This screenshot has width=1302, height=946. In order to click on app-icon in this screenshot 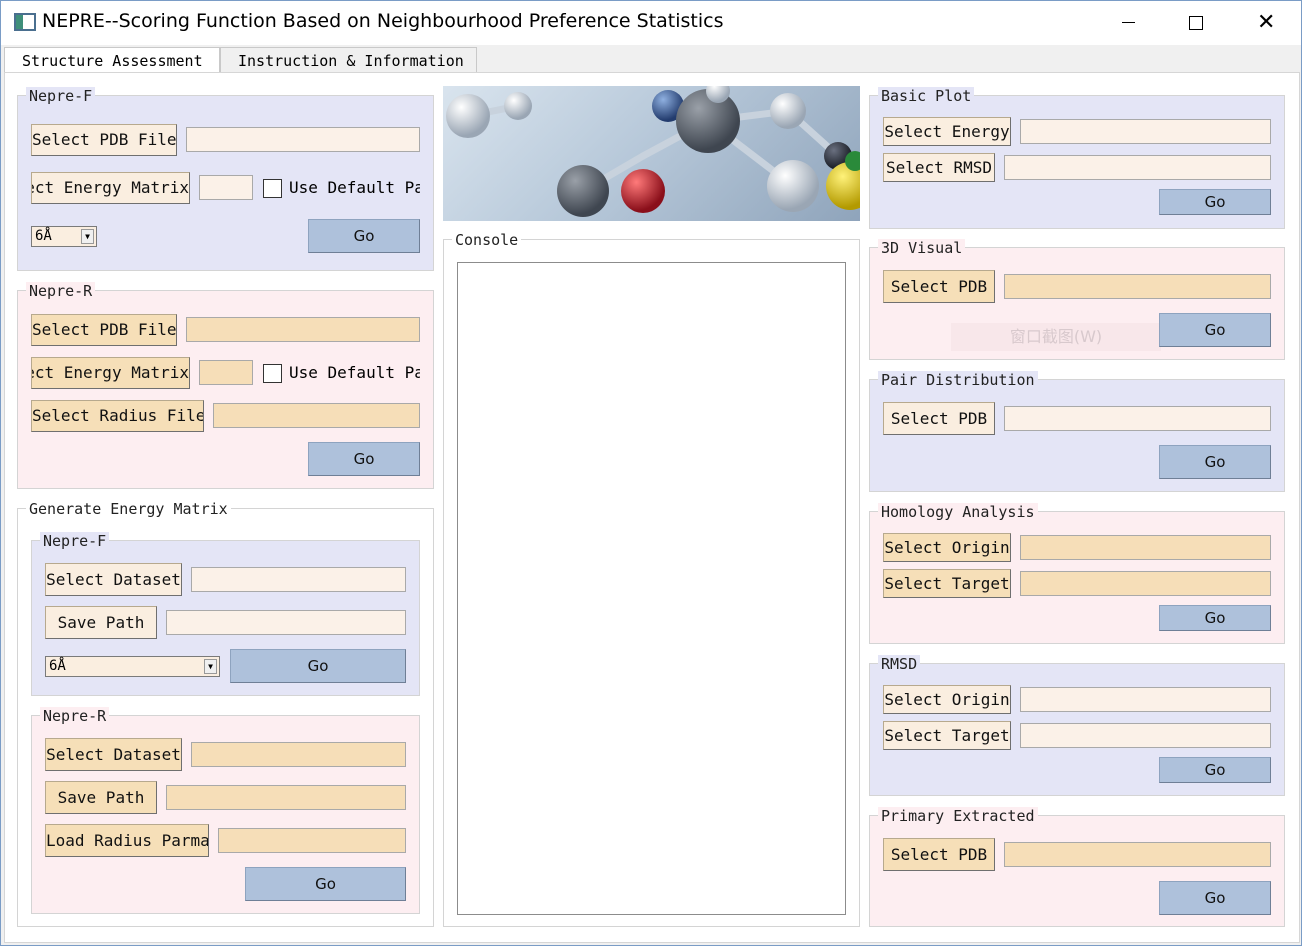, I will do `click(25, 22)`.